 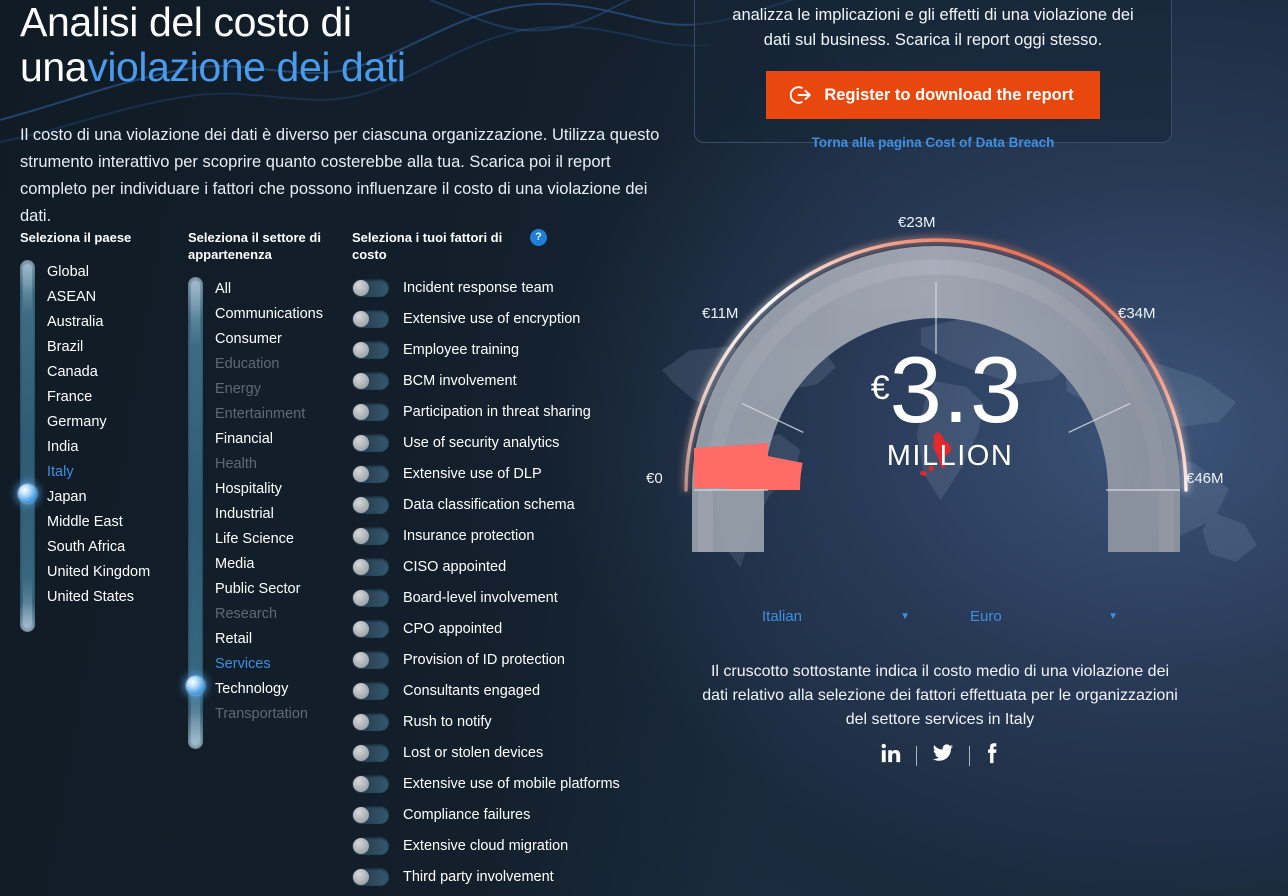 I want to click on twitter-icon, so click(x=943, y=755).